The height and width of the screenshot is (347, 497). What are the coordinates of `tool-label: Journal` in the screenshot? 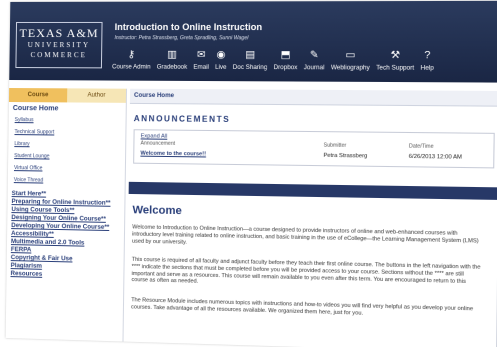 It's located at (314, 68).